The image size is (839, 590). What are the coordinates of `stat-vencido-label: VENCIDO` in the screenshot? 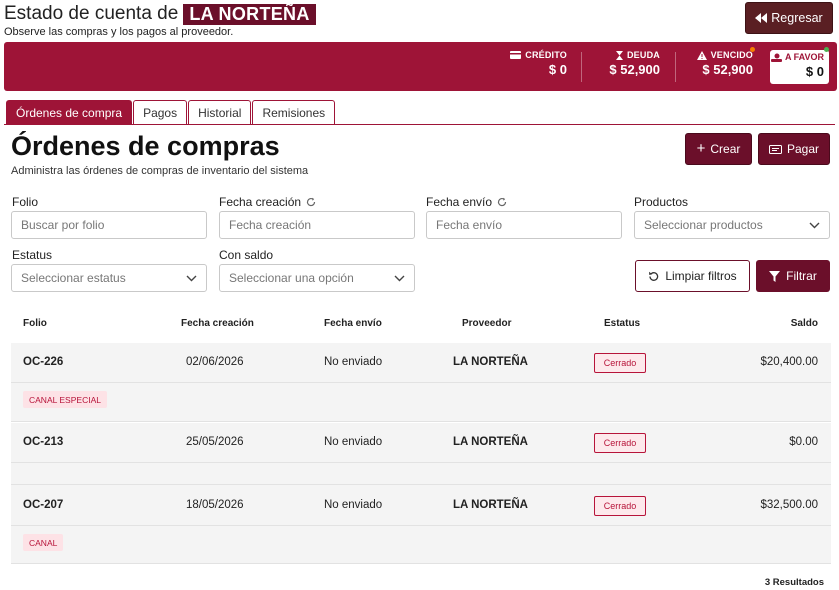 It's located at (731, 55).